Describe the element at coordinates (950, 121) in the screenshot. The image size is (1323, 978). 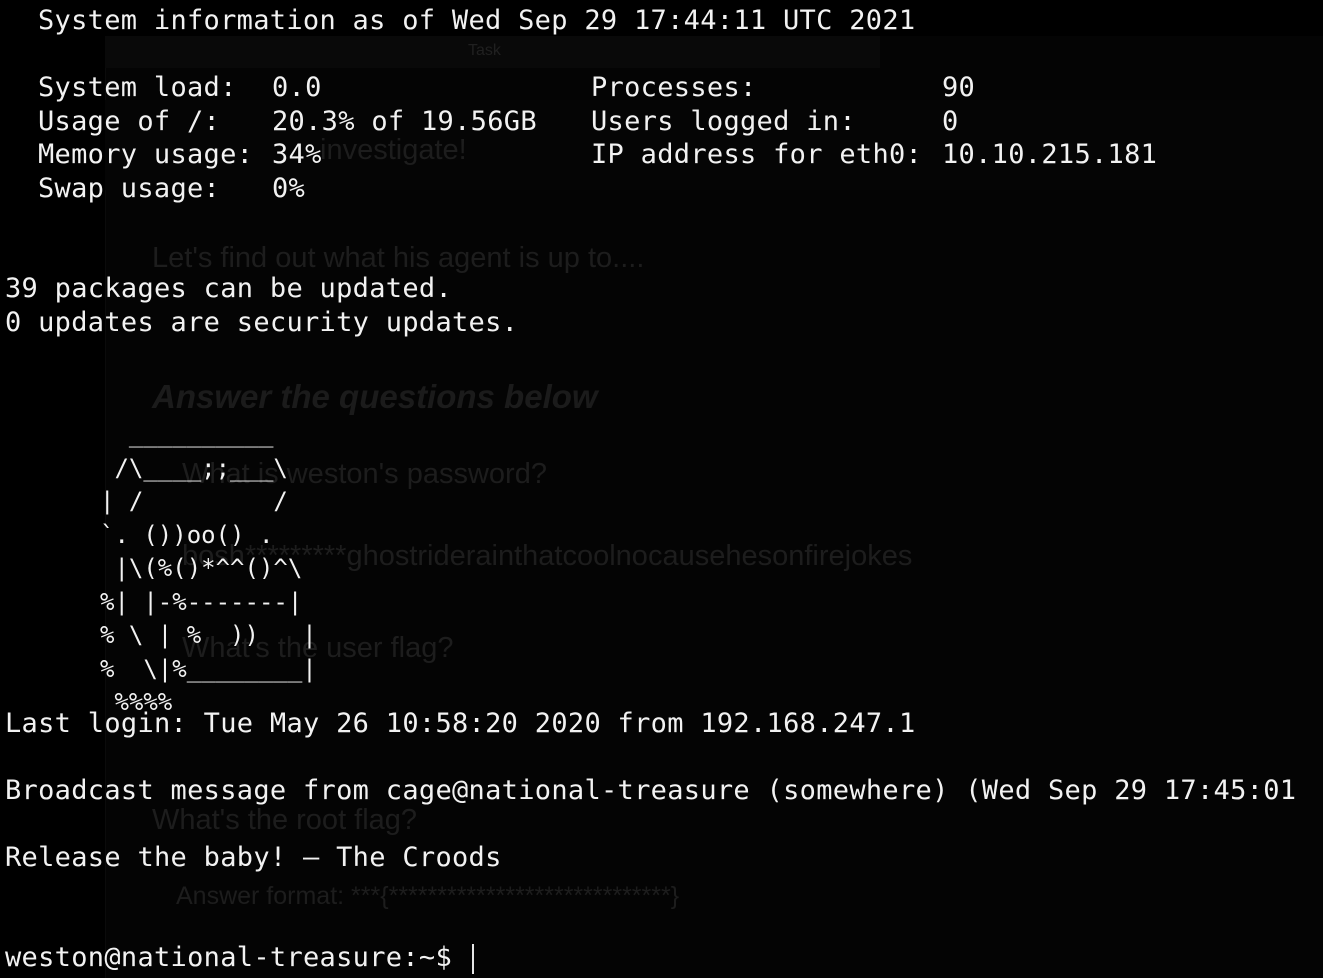
I see `stat-value-users-logged-in: 0` at that location.